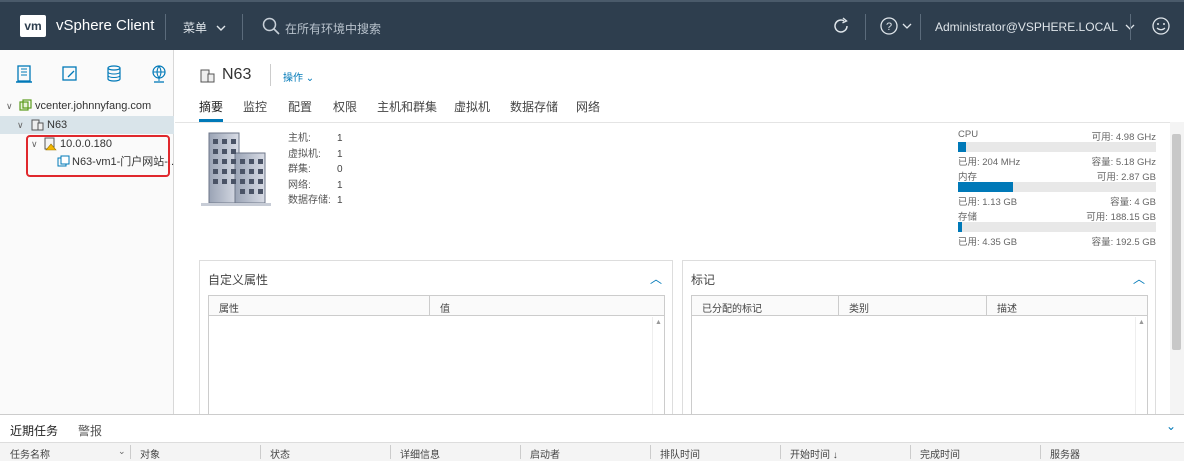 The width and height of the screenshot is (1184, 461). Describe the element at coordinates (436, 355) in the screenshot. I see `custom-attributes-grid: 属性 值 ▲` at that location.